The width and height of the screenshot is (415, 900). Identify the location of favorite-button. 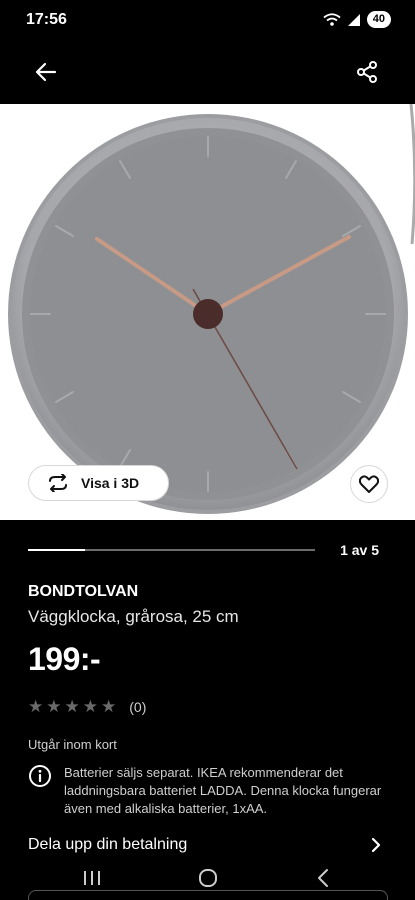
(369, 484).